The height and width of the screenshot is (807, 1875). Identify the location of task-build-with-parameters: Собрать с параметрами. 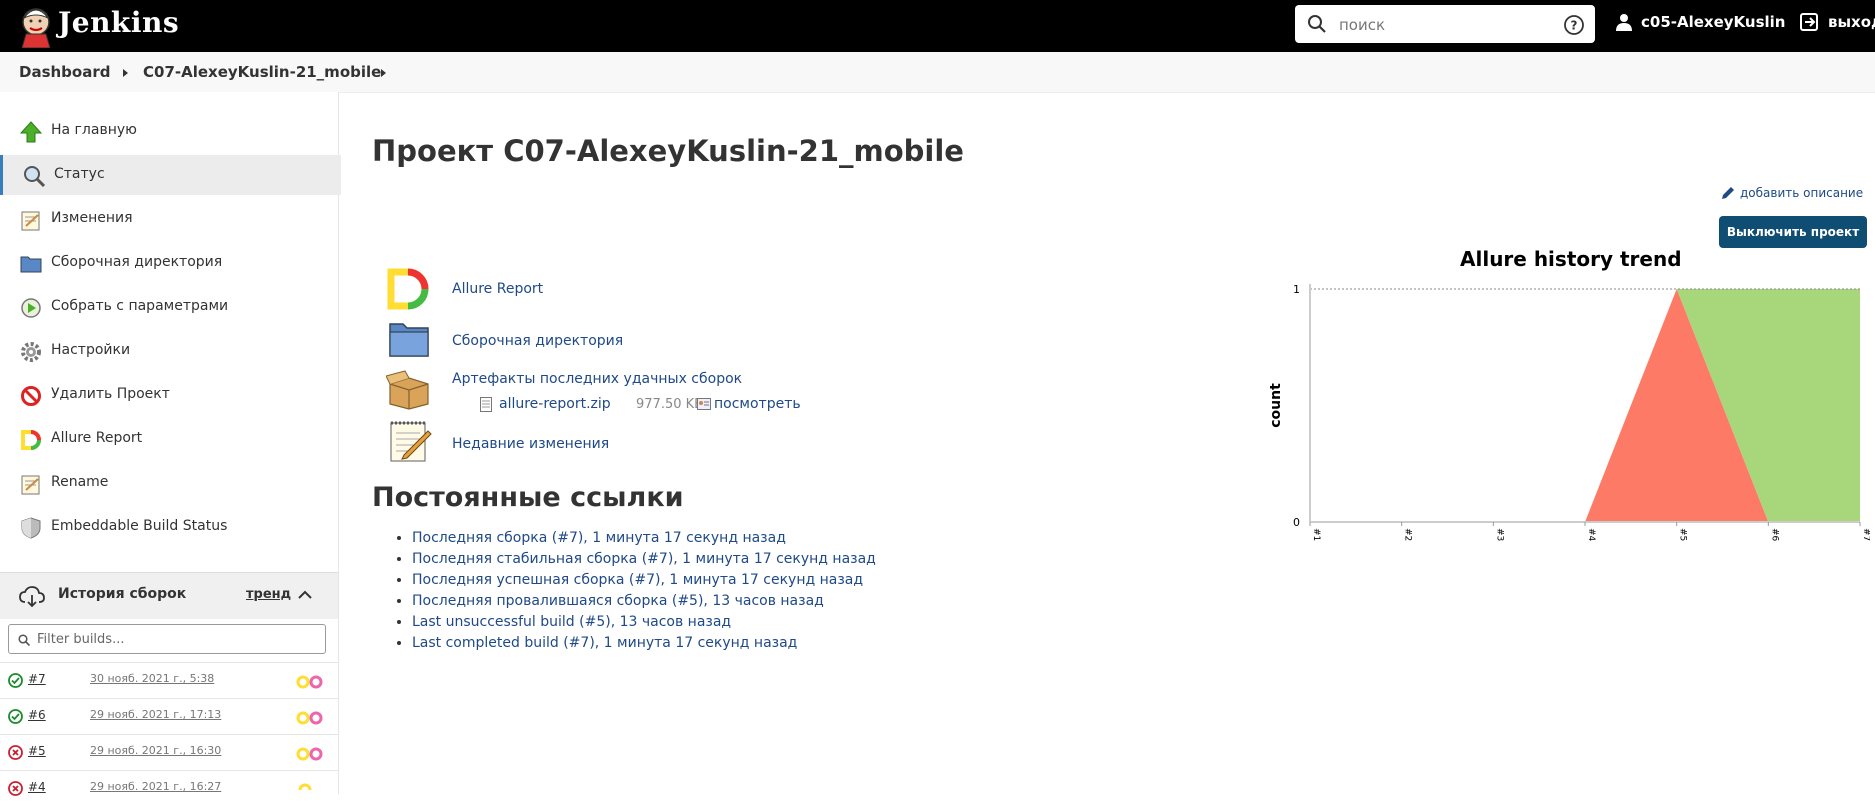
(169, 307).